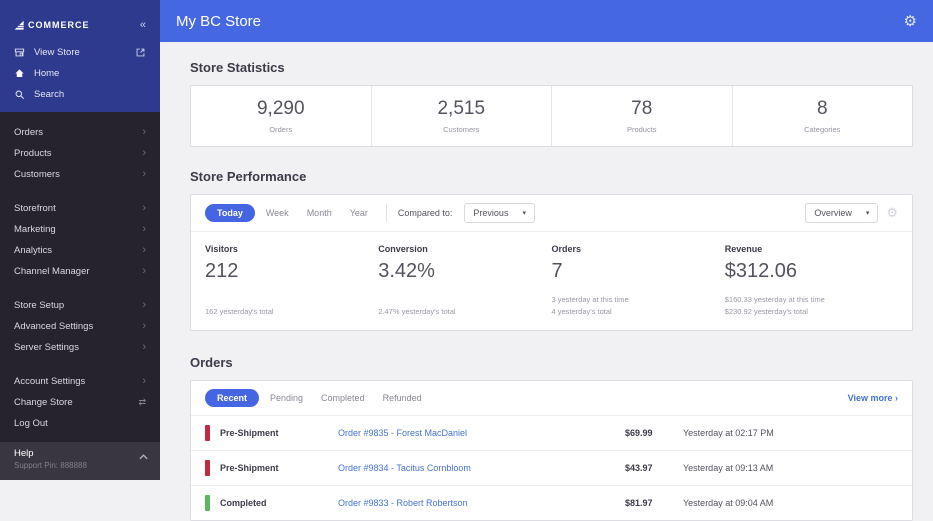 The image size is (933, 521). What do you see at coordinates (80, 347) in the screenshot?
I see `sidebar-item-server-settings: Server Settings ›` at bounding box center [80, 347].